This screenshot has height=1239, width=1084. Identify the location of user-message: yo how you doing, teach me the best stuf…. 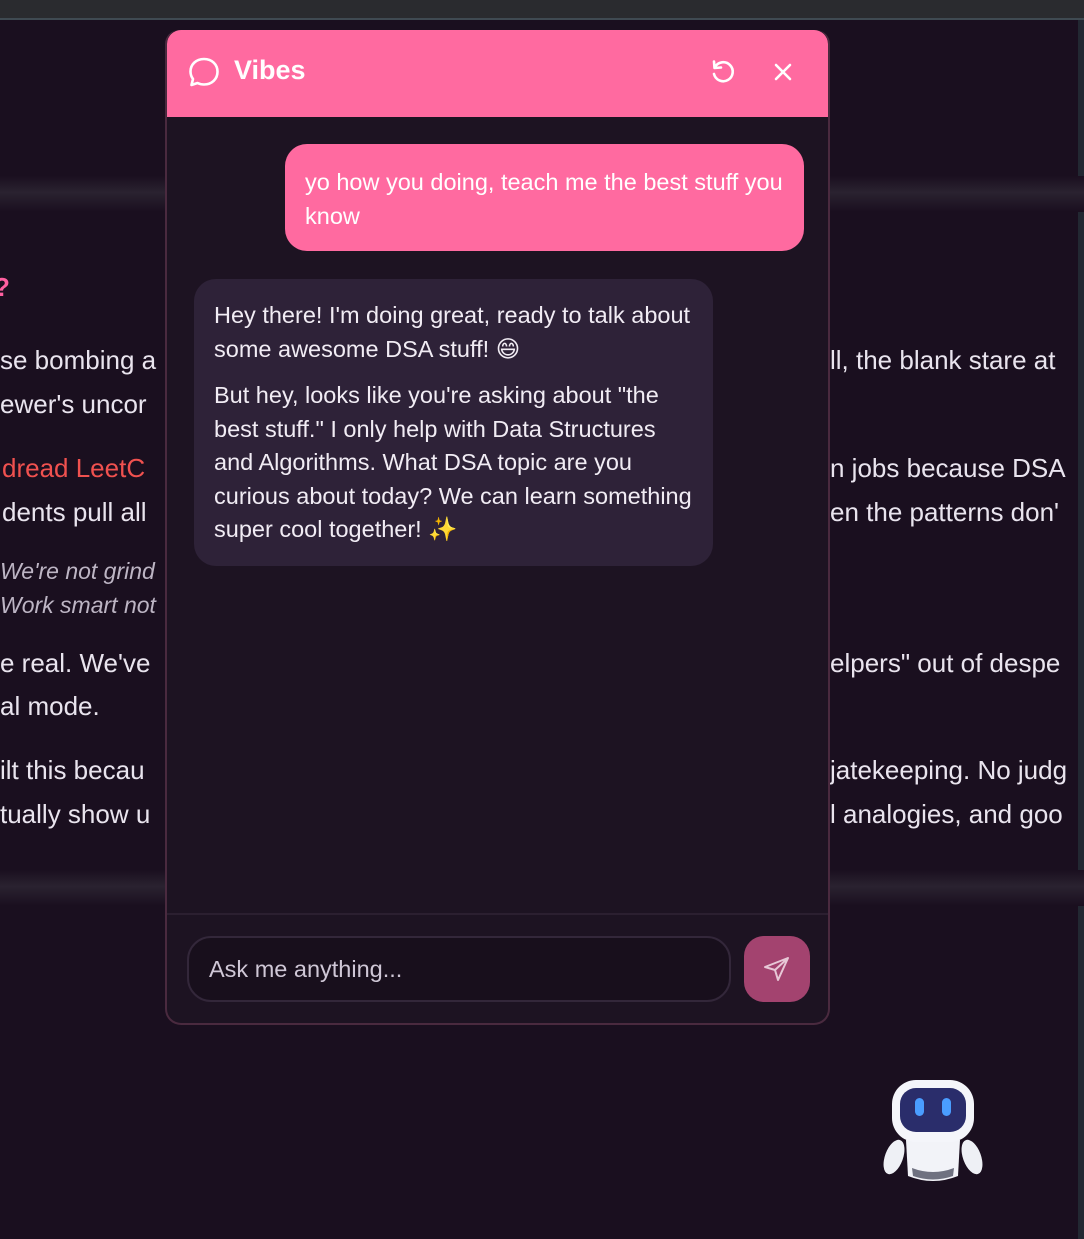
(544, 197).